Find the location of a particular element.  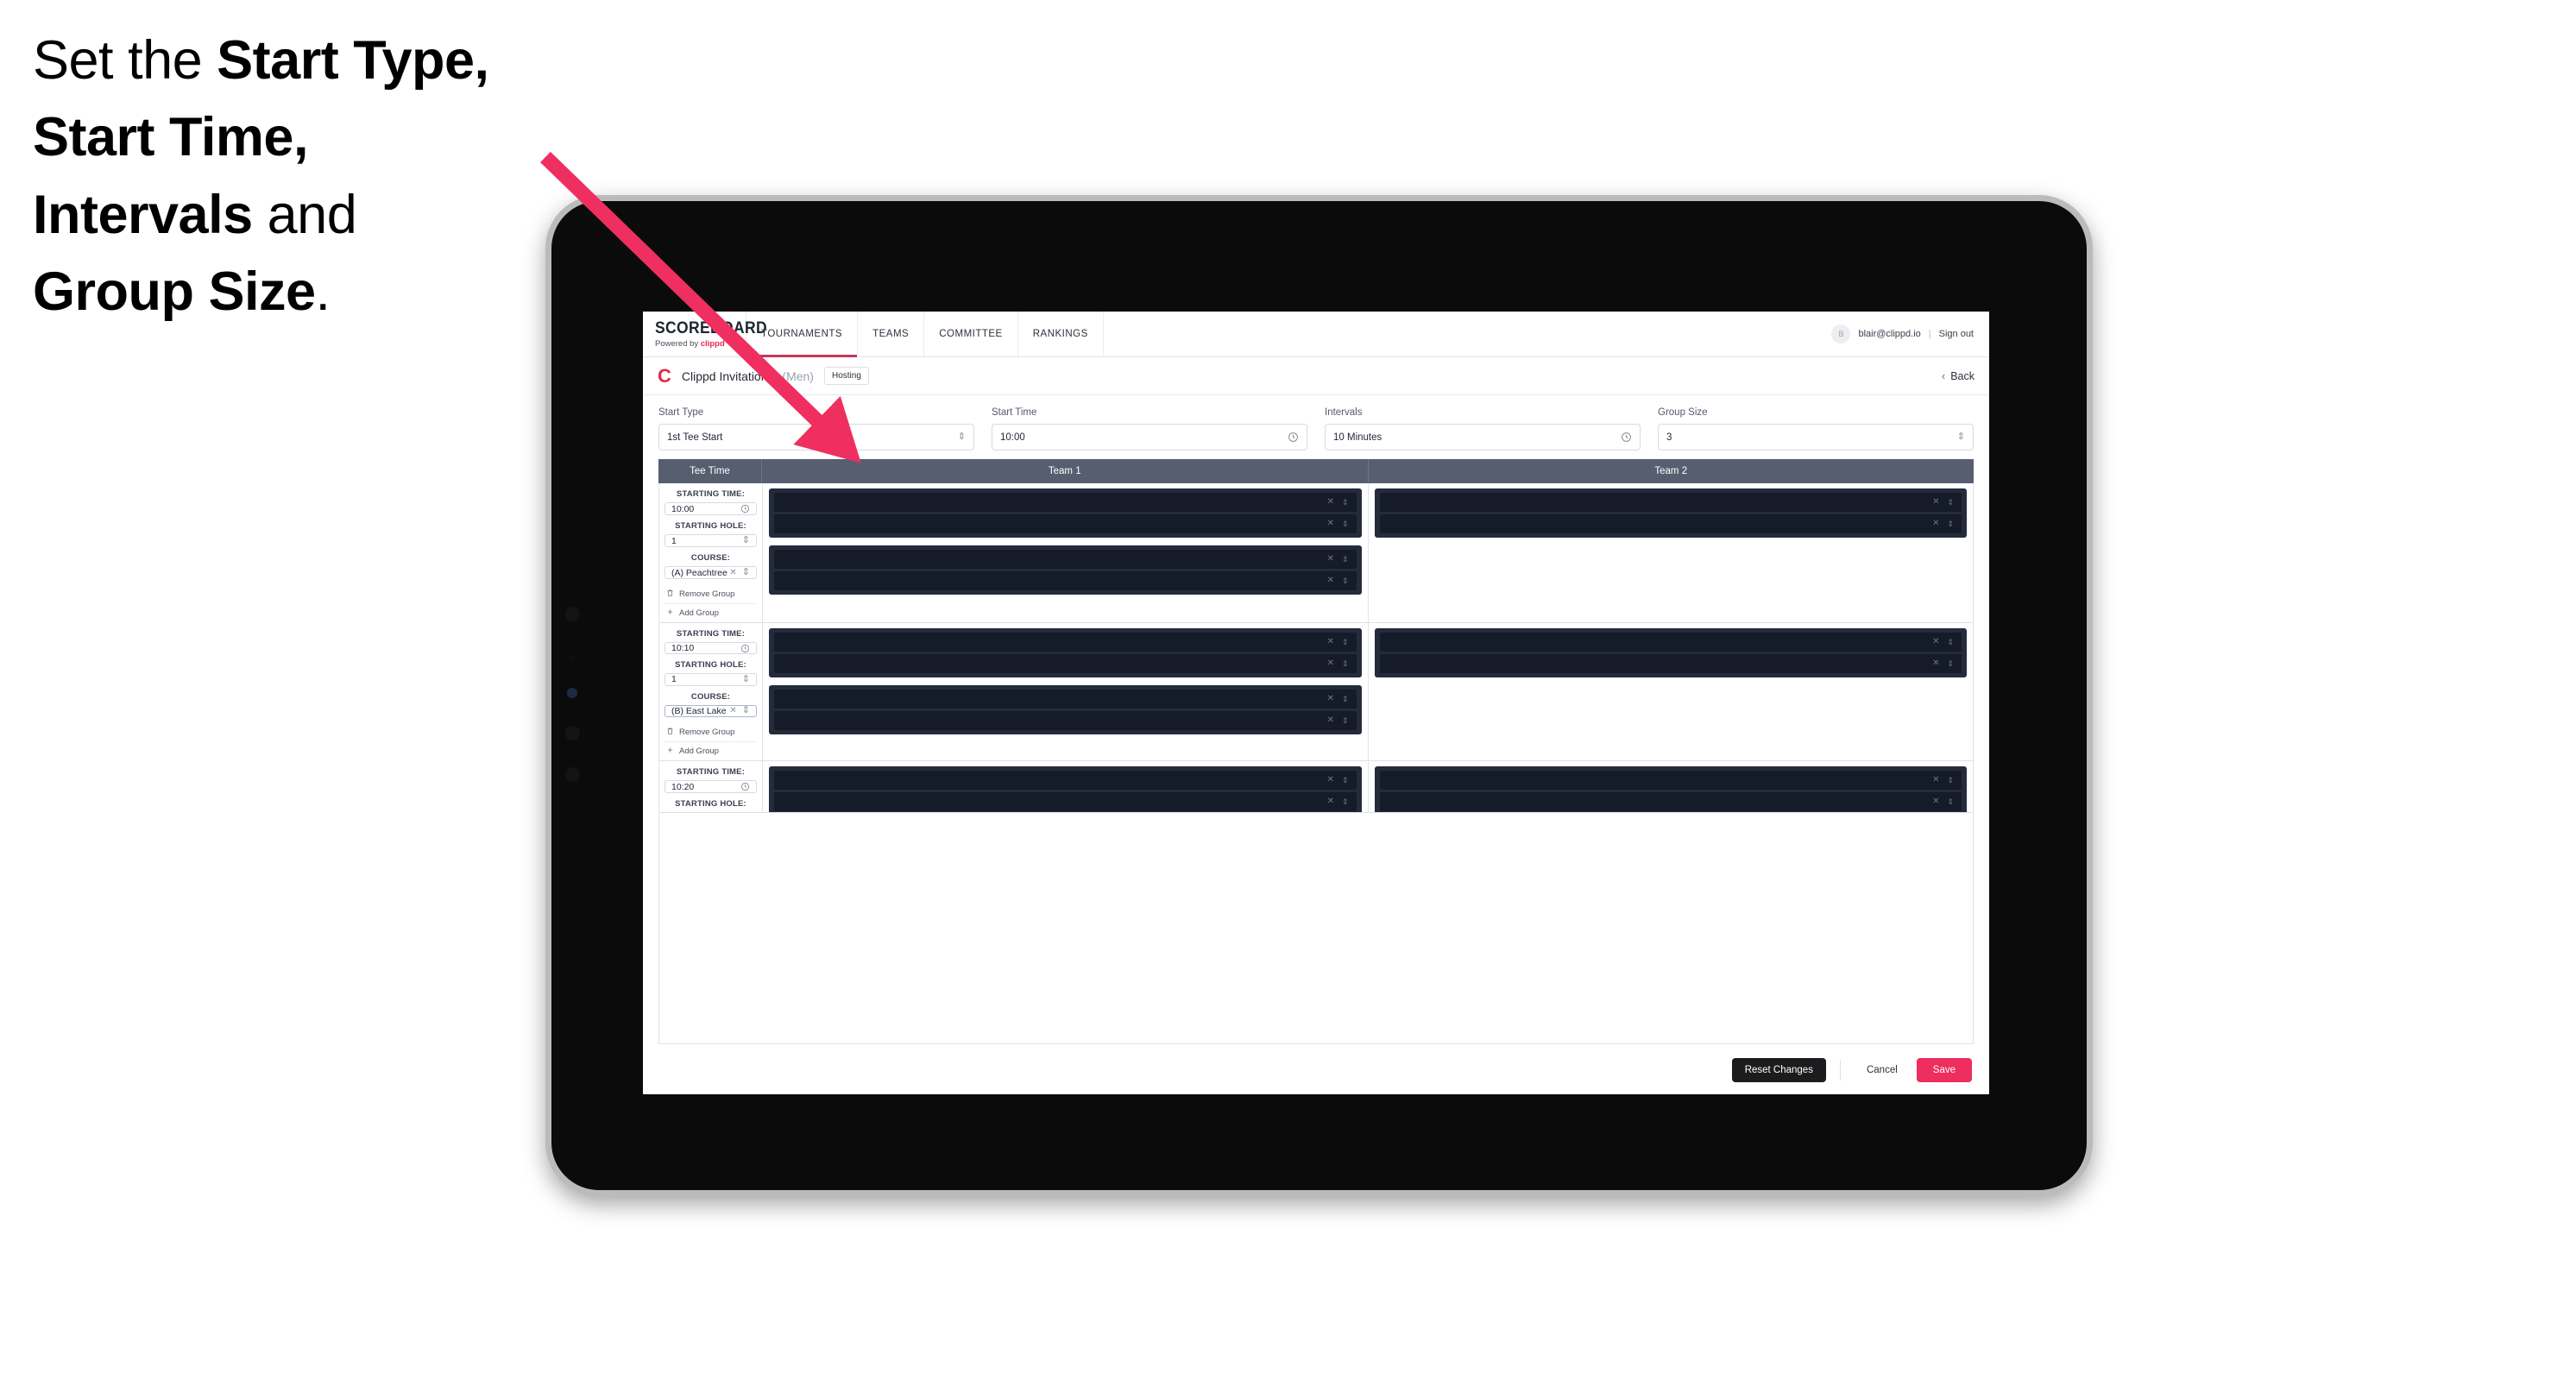

add-group-label: Add Group is located at coordinates (699, 751).